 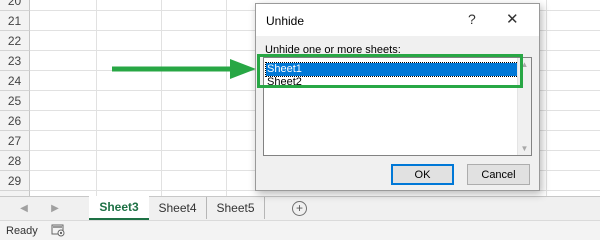 What do you see at coordinates (524, 64) in the screenshot?
I see `chevron-up-icon: ▲` at bounding box center [524, 64].